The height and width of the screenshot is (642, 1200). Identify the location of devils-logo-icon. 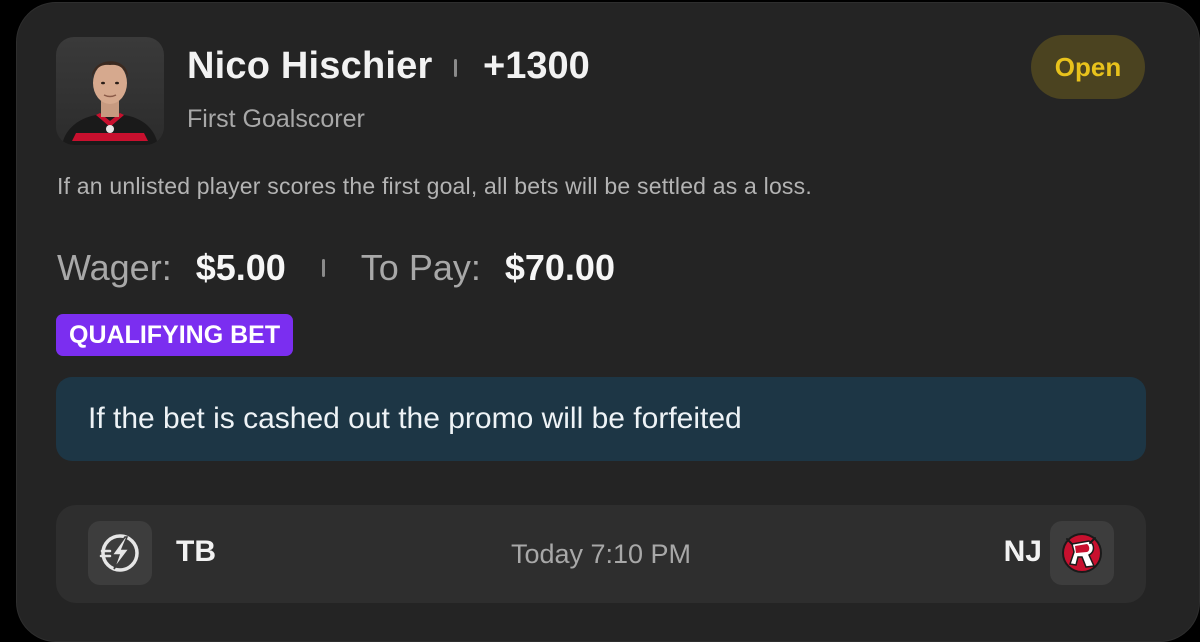
(1082, 553).